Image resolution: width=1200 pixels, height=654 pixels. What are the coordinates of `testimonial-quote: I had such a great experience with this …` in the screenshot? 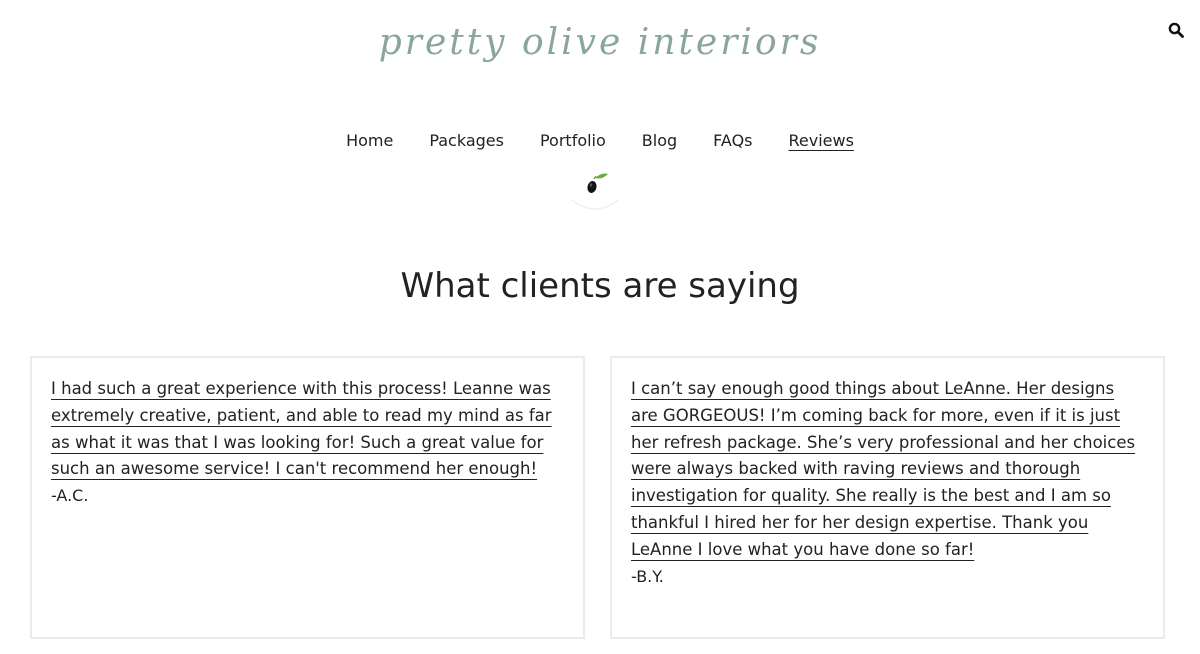 It's located at (301, 428).